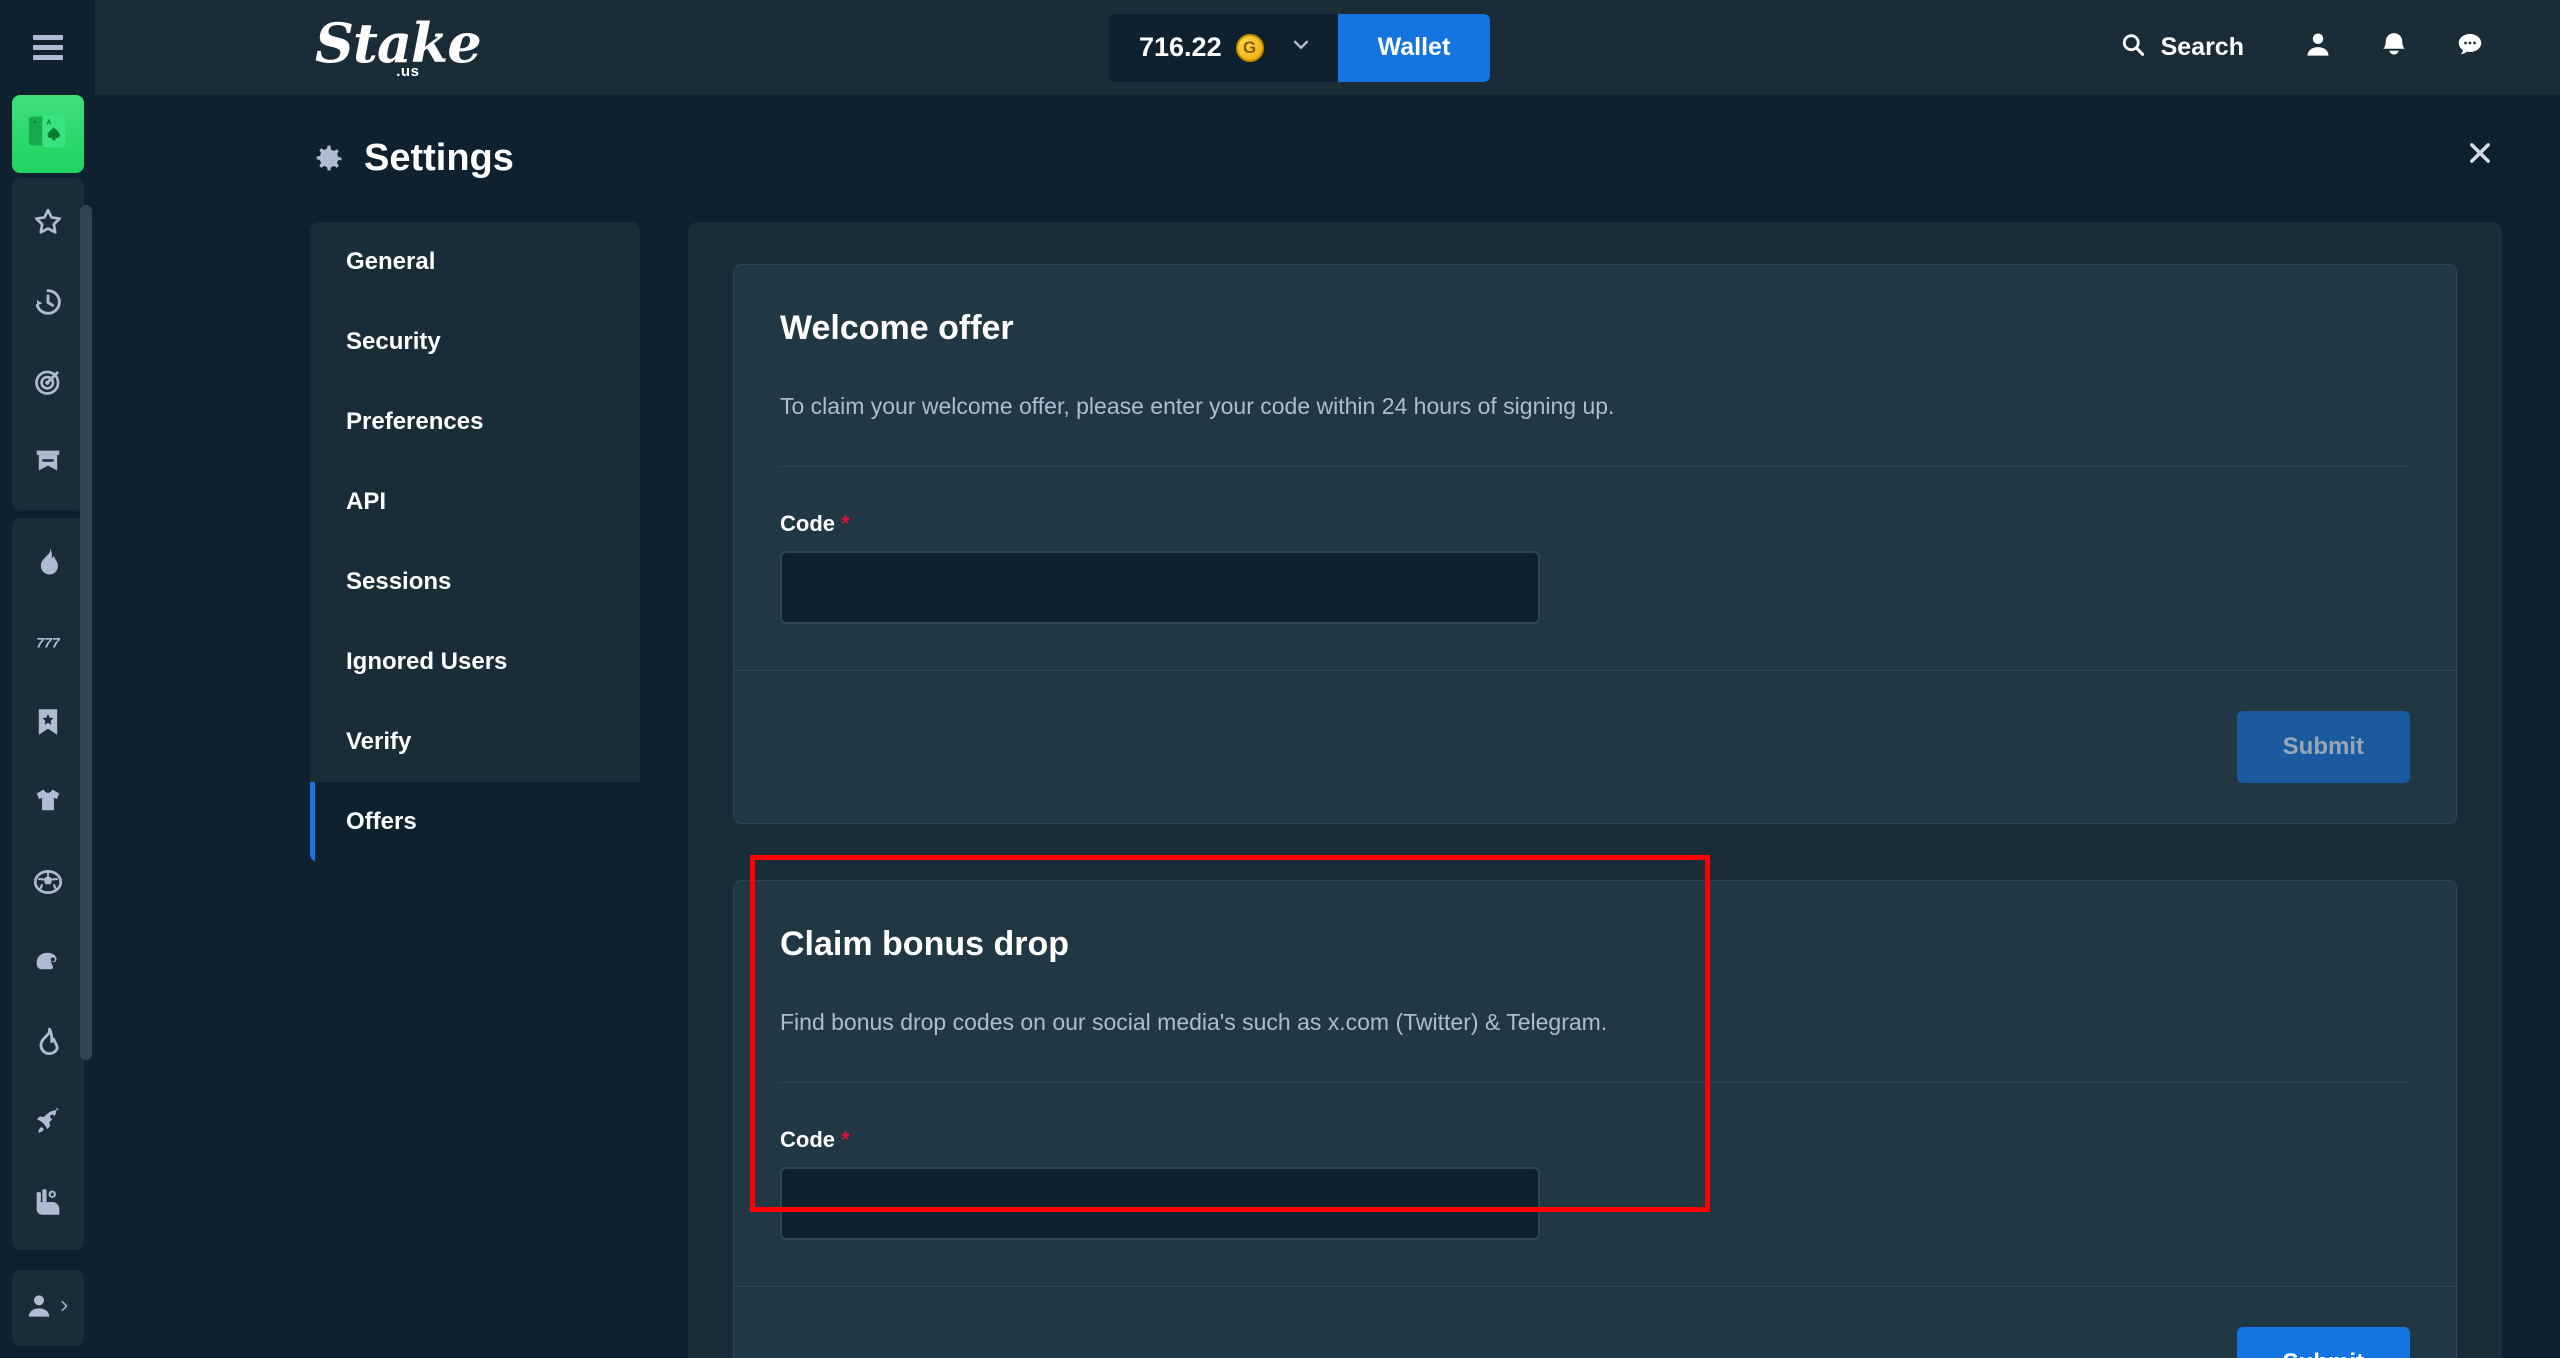  Describe the element at coordinates (415, 421) in the screenshot. I see `nav-label: Preferences` at that location.